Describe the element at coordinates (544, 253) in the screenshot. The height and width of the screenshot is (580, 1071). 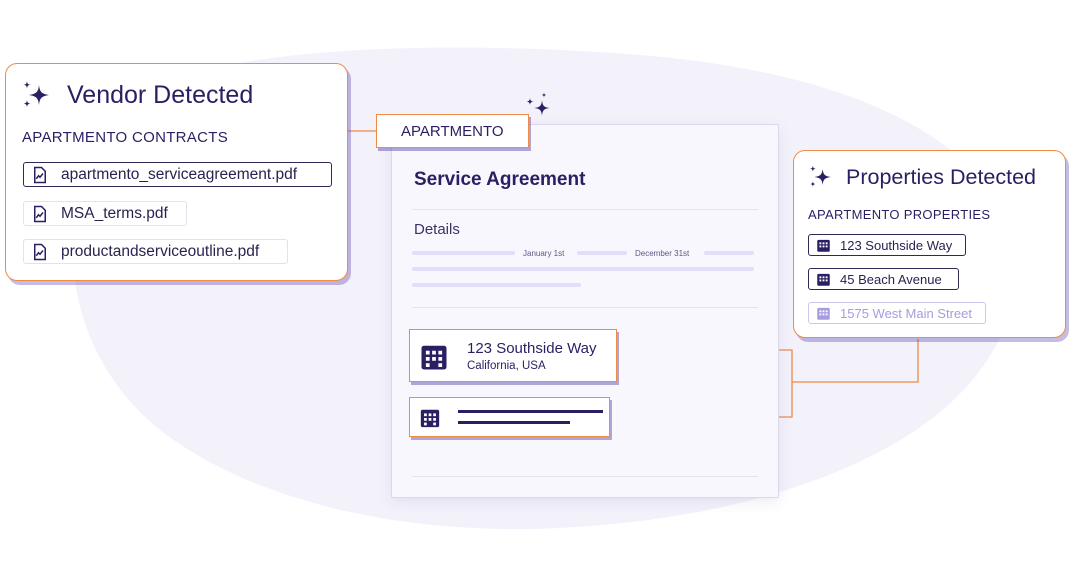
I see `start-date: January 1st` at that location.